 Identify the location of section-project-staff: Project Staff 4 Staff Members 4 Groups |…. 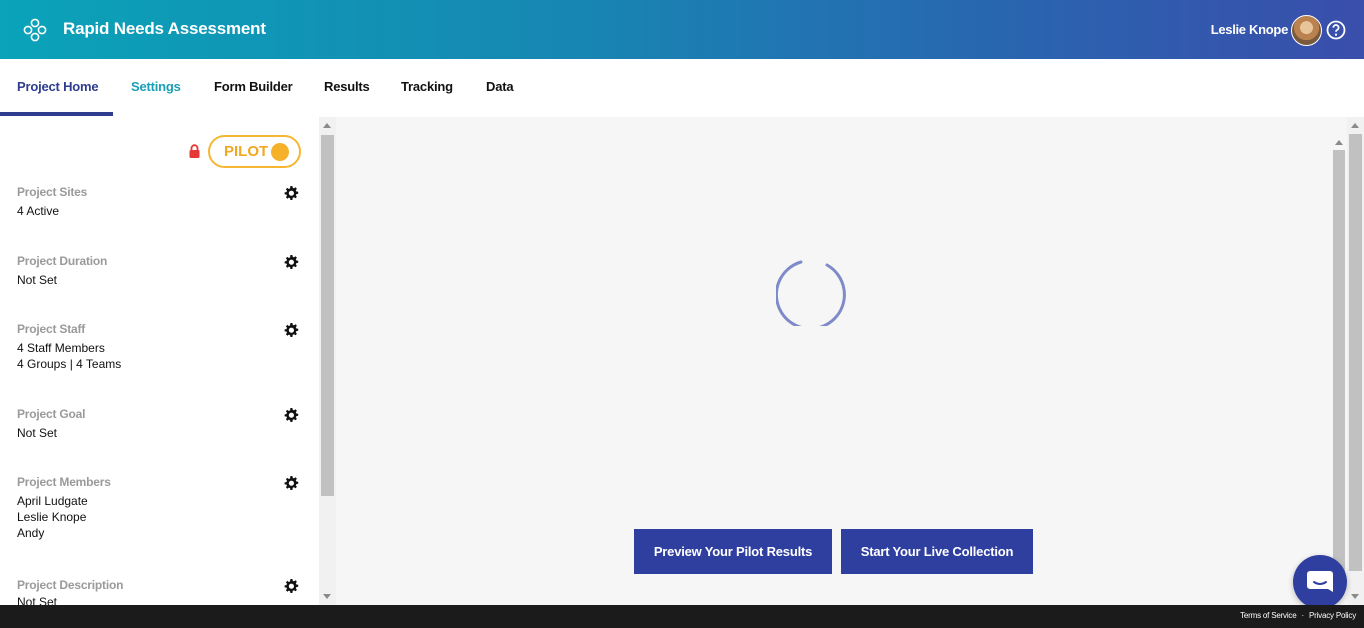
(162, 347).